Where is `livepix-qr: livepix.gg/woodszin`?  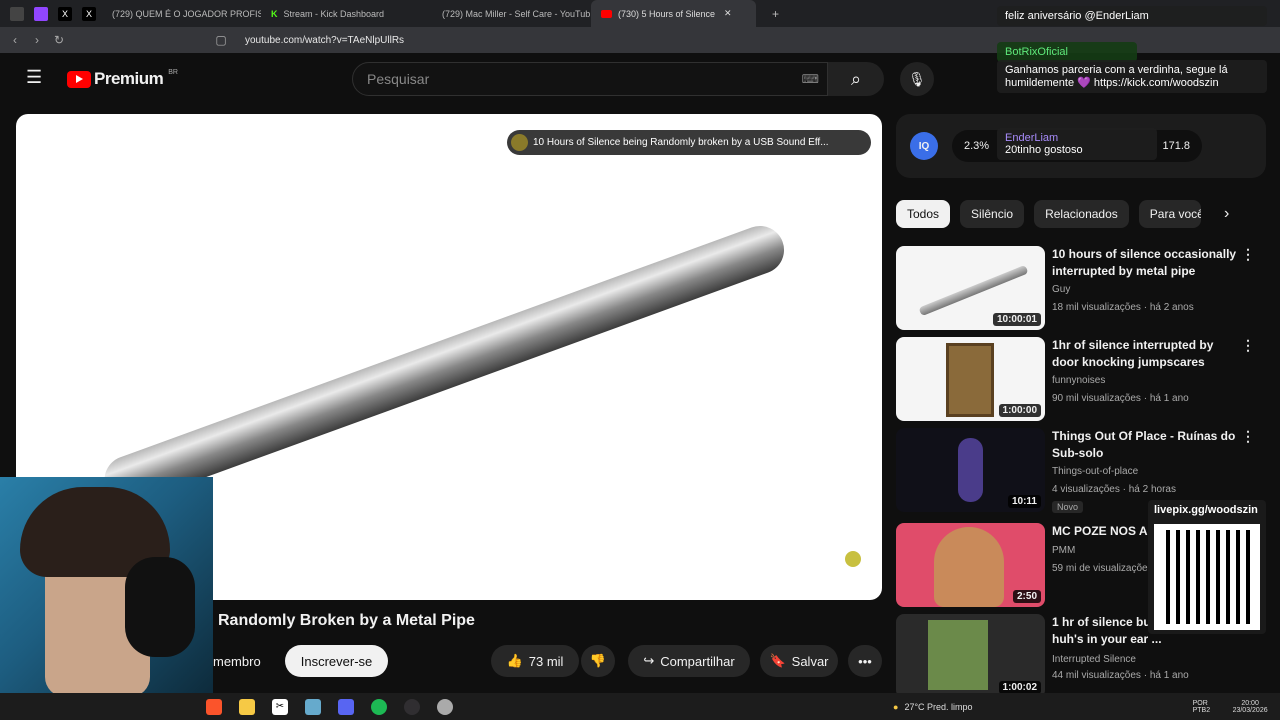
livepix-qr: livepix.gg/woodszin is located at coordinates (1207, 567).